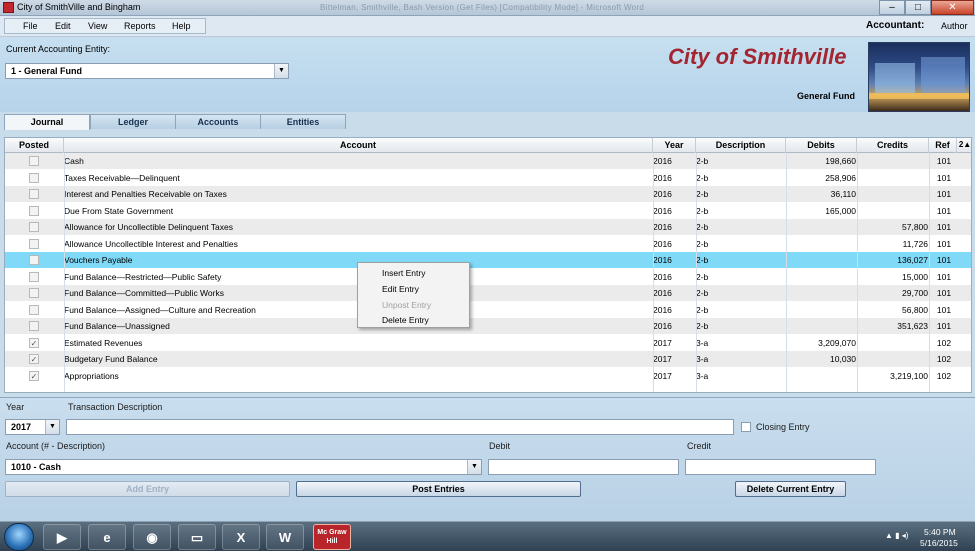 This screenshot has height=551, width=975. I want to click on account-cell: Fund Balance—Committed—Public Works, so click(144, 293).